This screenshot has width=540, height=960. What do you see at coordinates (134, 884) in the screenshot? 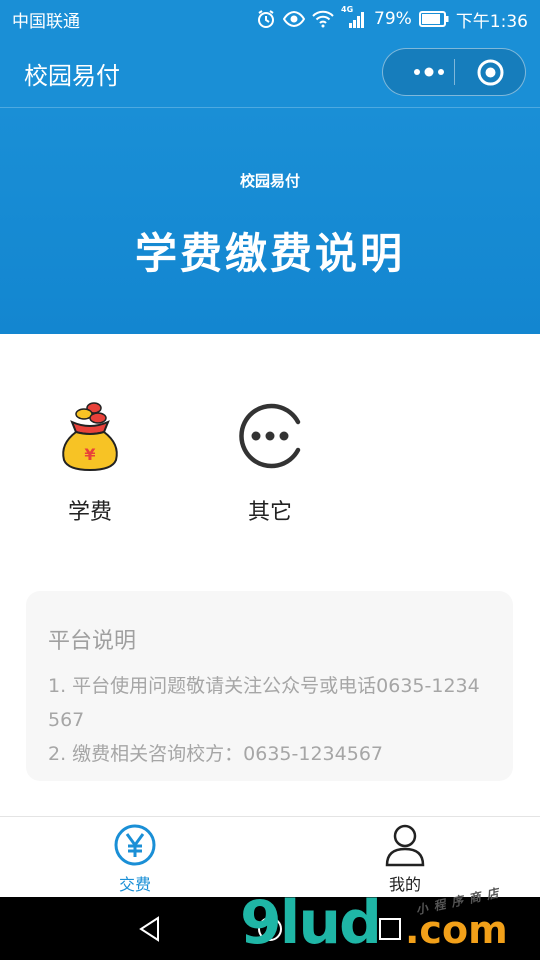
I see `tab-label: 交费` at bounding box center [134, 884].